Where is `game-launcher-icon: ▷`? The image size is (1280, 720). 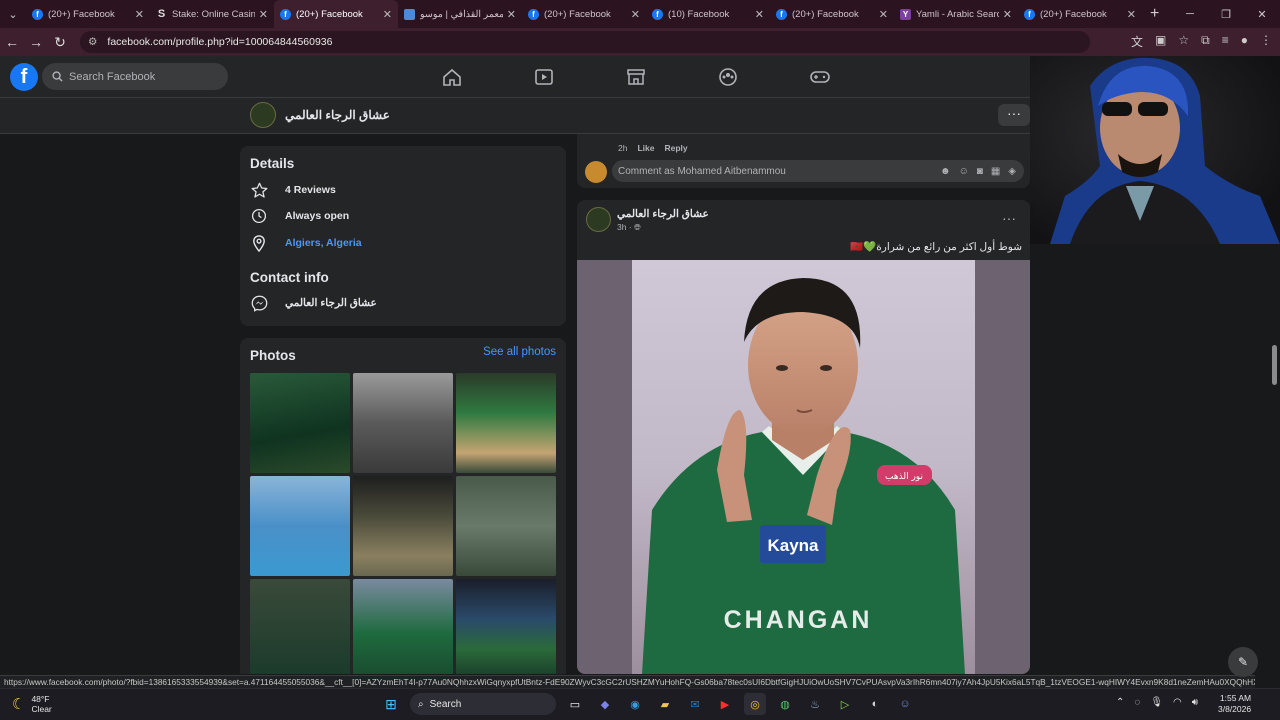 game-launcher-icon: ▷ is located at coordinates (845, 704).